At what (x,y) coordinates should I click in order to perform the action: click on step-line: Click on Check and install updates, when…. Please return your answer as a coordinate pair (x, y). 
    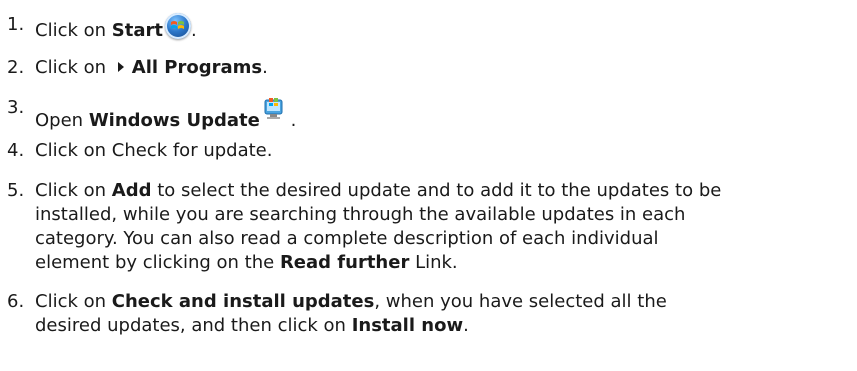
    Looking at the image, I should click on (351, 301).